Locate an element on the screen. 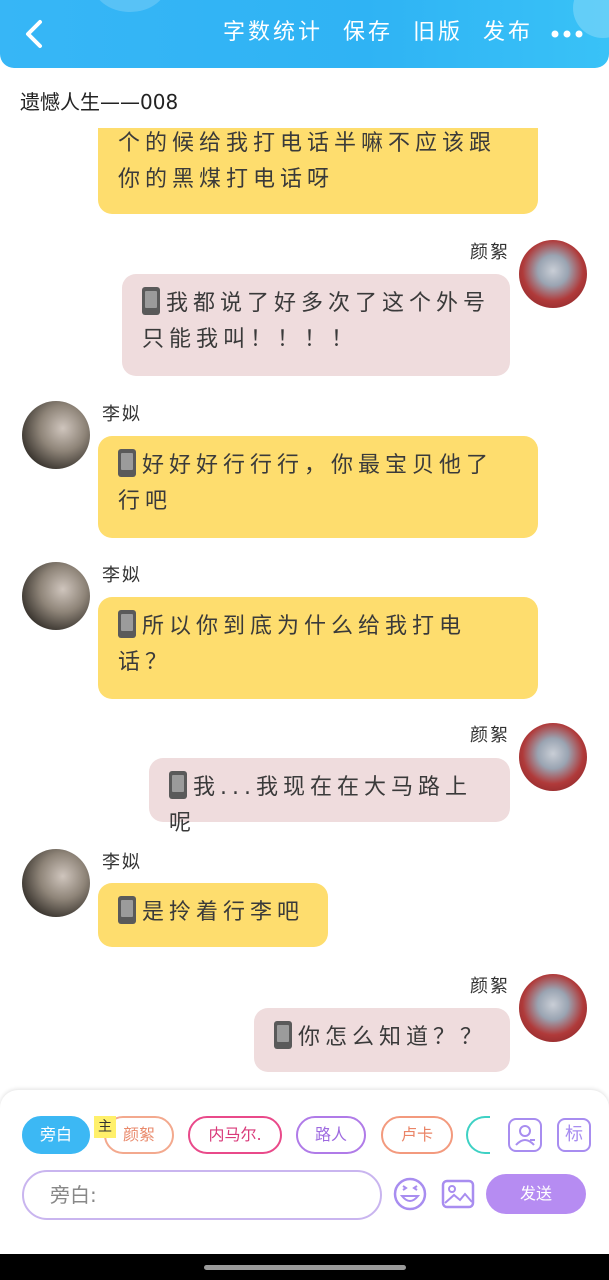  image-icon is located at coordinates (458, 1194).